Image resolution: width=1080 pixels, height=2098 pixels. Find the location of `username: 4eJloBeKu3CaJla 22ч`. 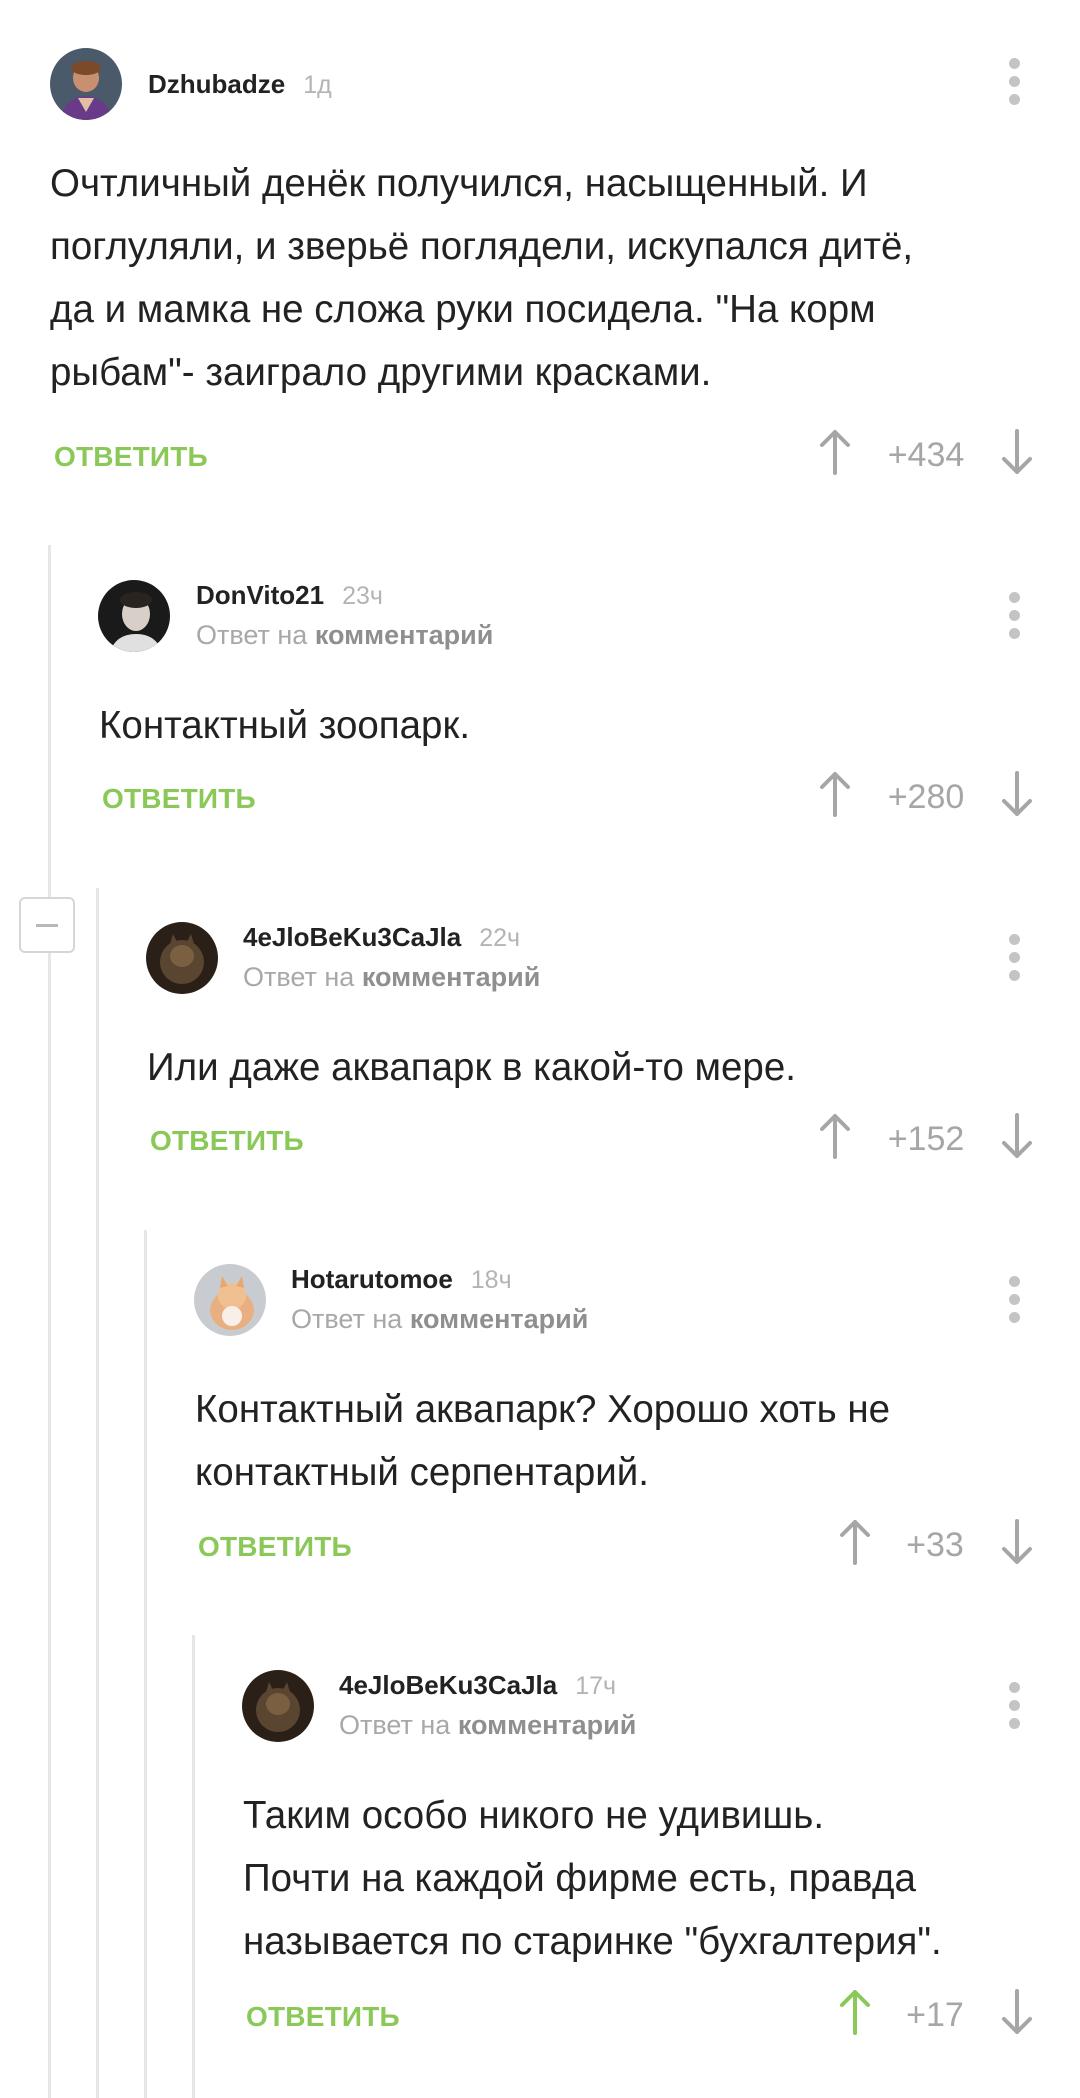

username: 4eJloBeKu3CaJla 22ч is located at coordinates (381, 937).